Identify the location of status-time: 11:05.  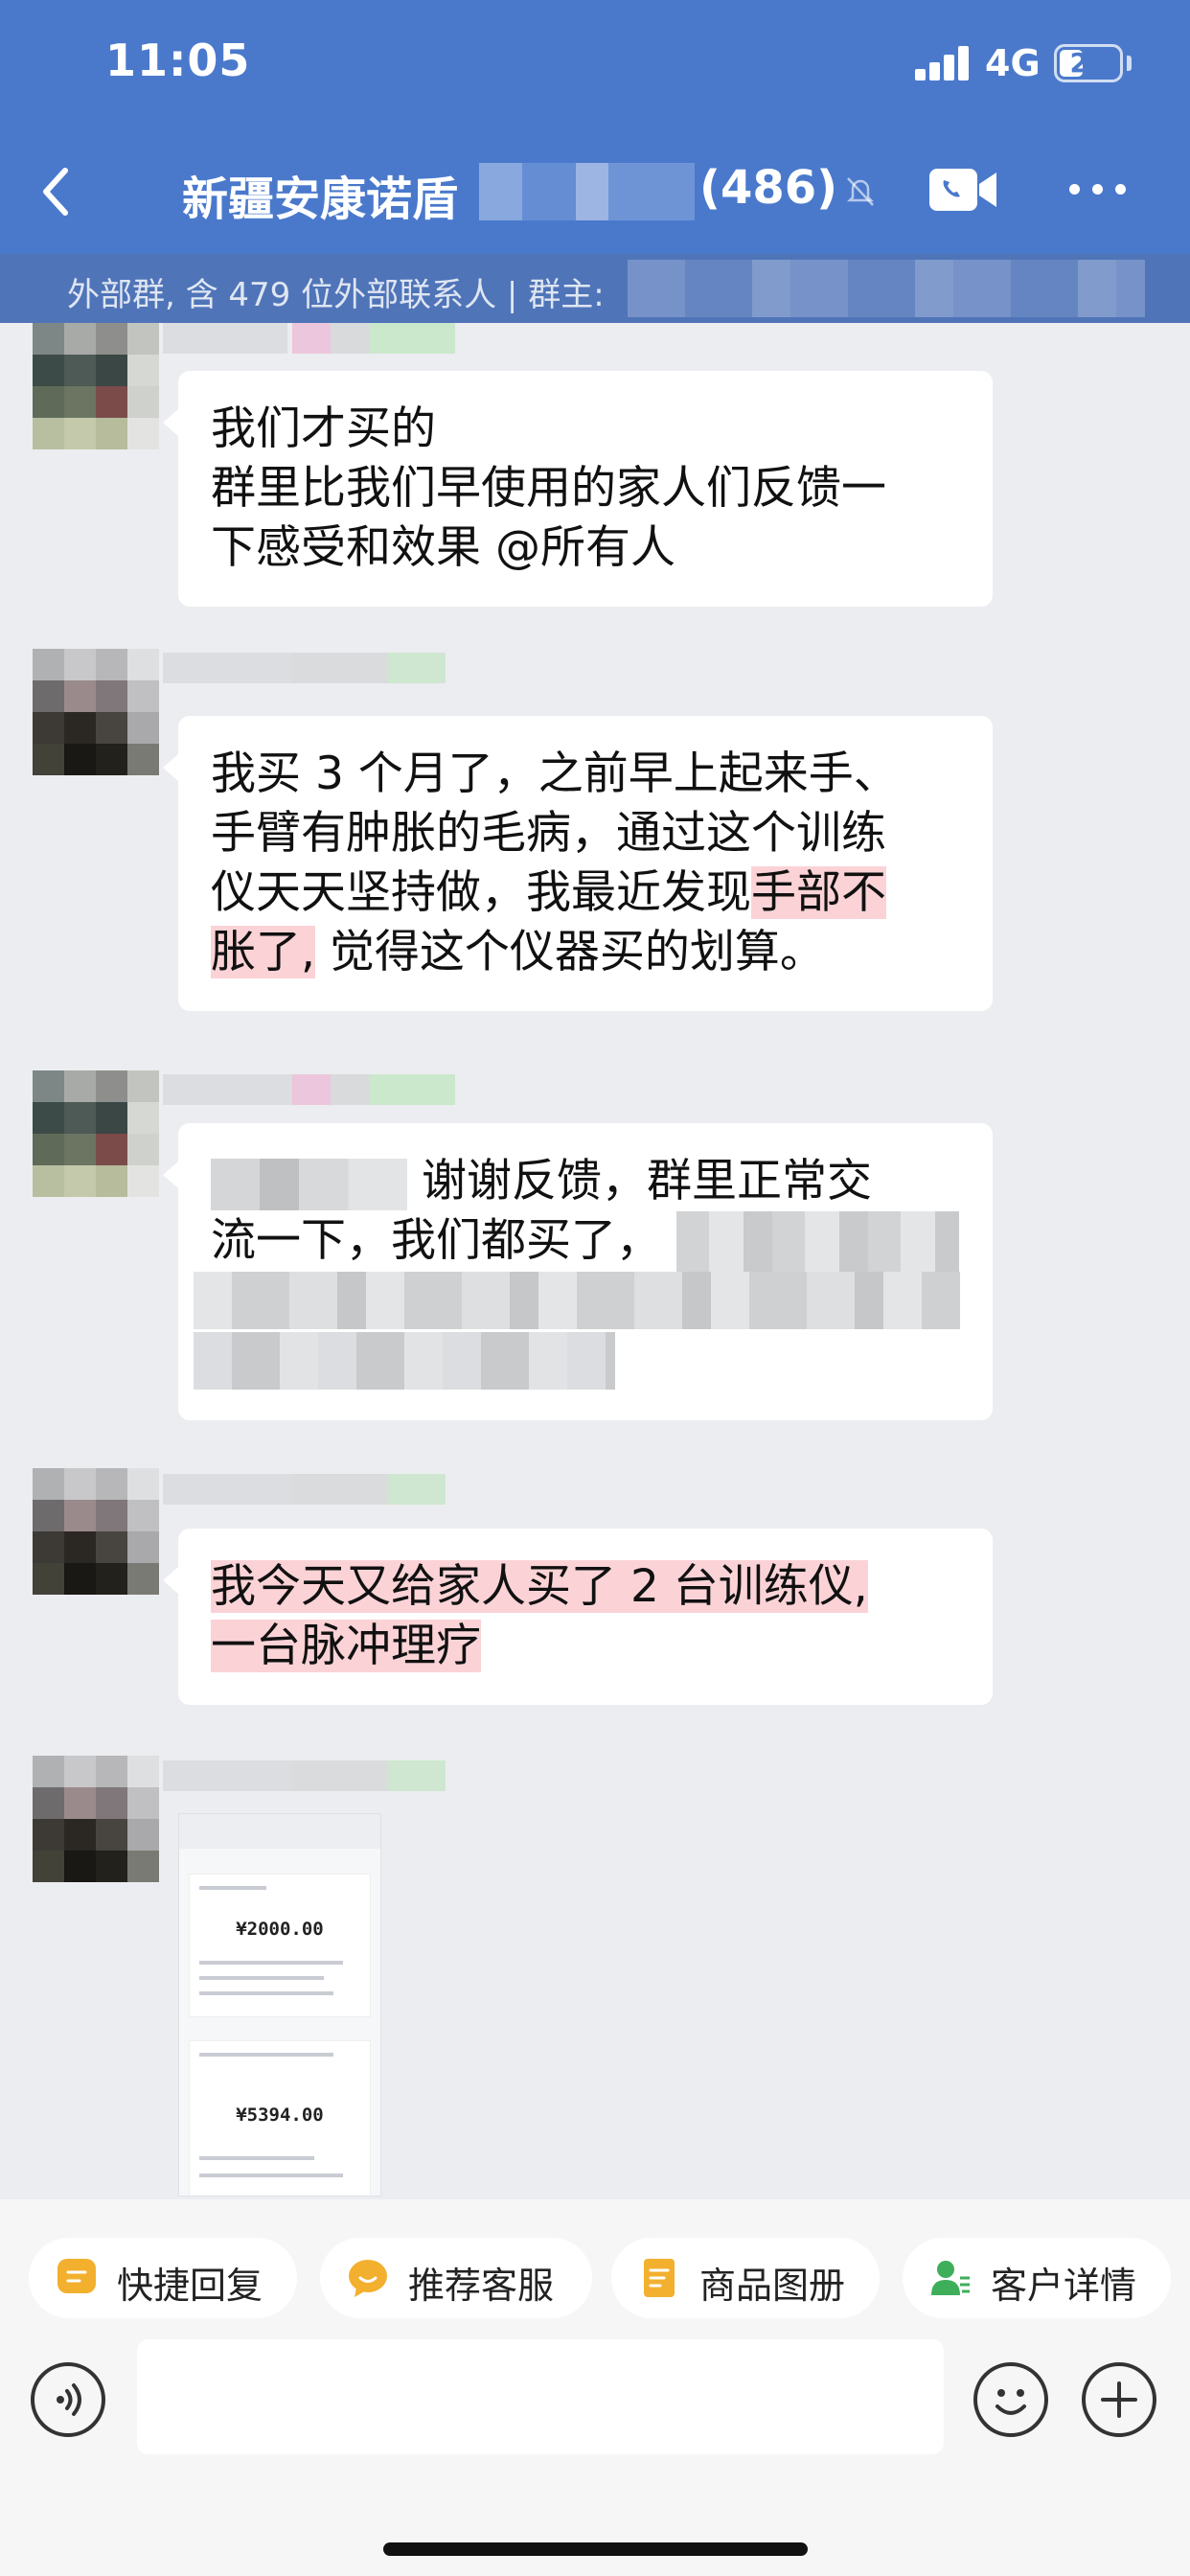
(178, 60).